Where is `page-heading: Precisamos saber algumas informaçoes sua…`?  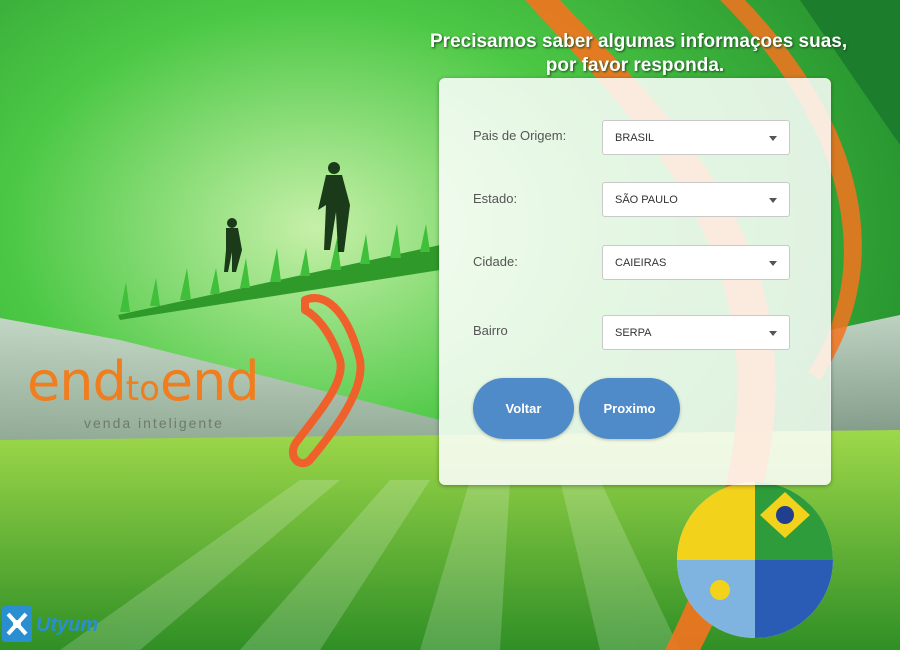
page-heading: Precisamos saber algumas informaçoes sua… is located at coordinates (639, 54).